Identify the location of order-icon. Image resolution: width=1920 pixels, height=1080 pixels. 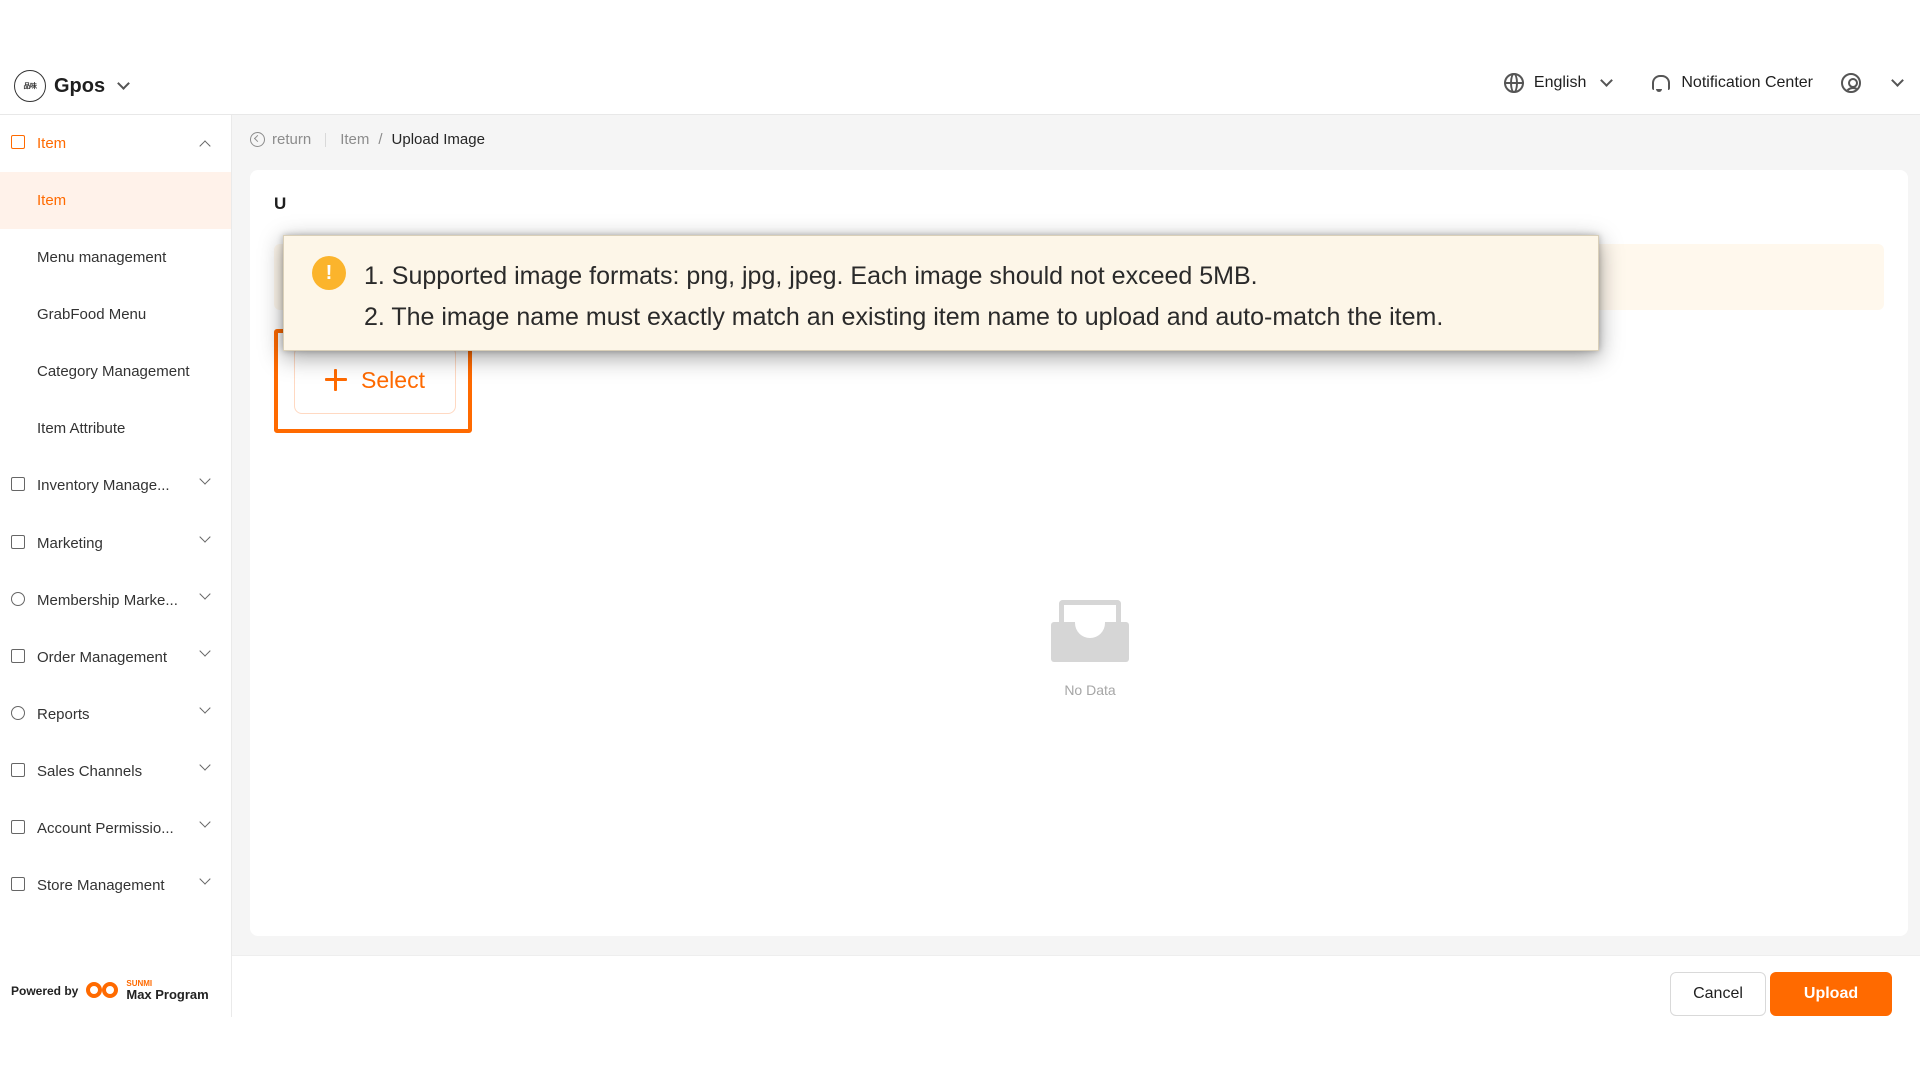
(18, 656).